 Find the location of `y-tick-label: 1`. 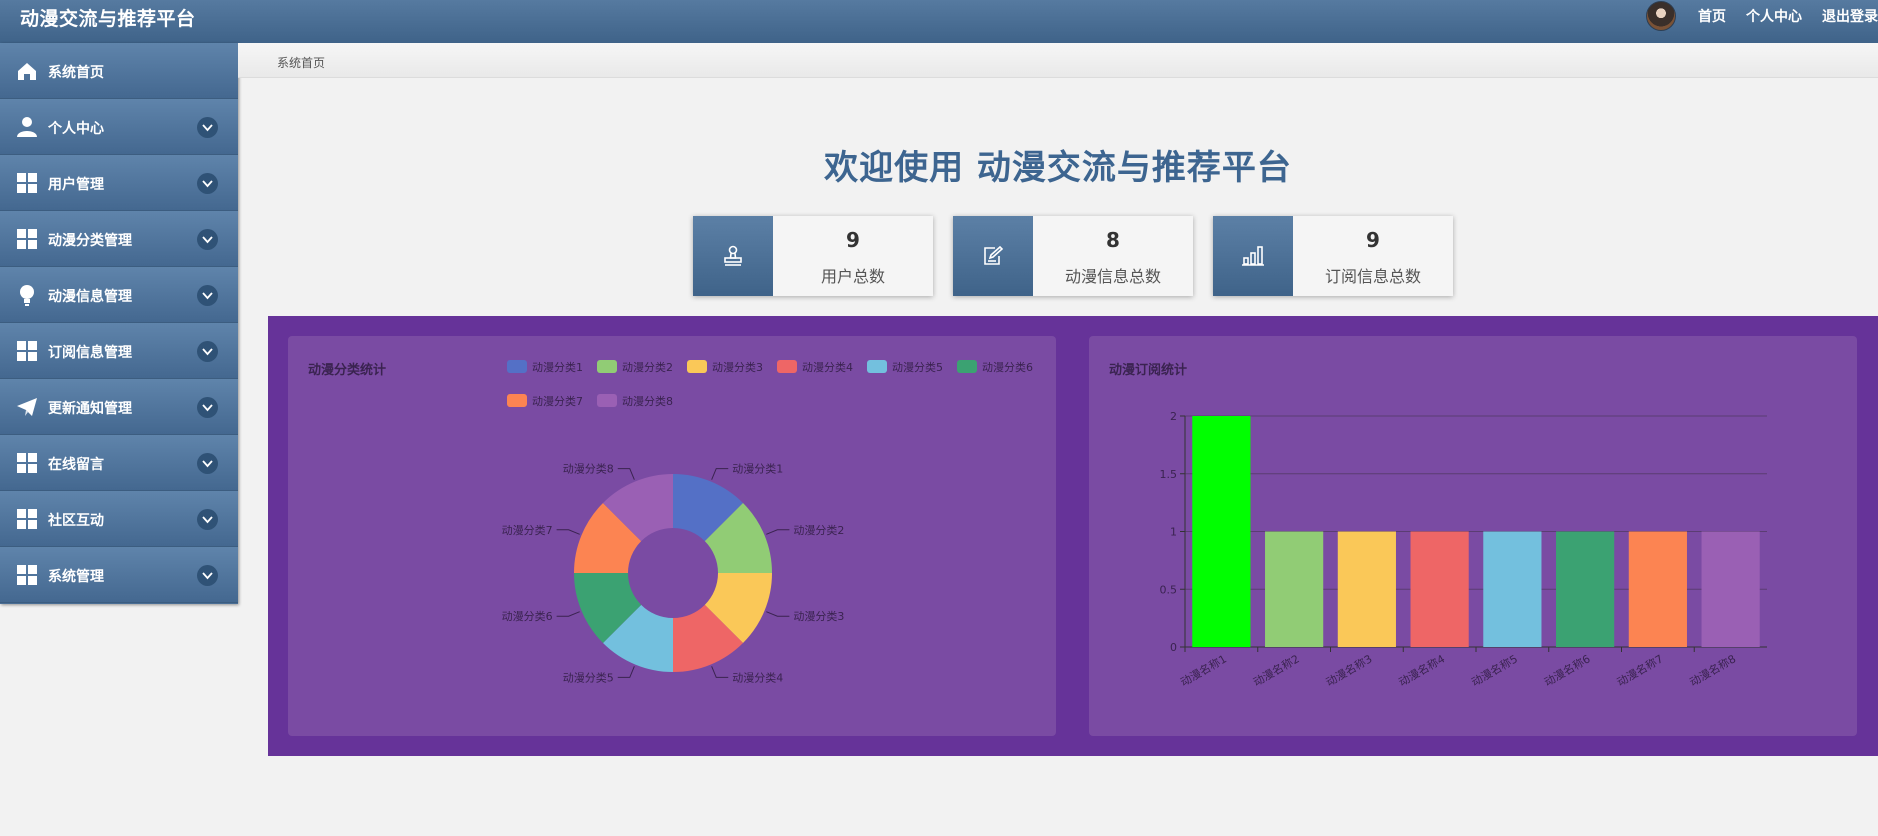

y-tick-label: 1 is located at coordinates (1173, 532).